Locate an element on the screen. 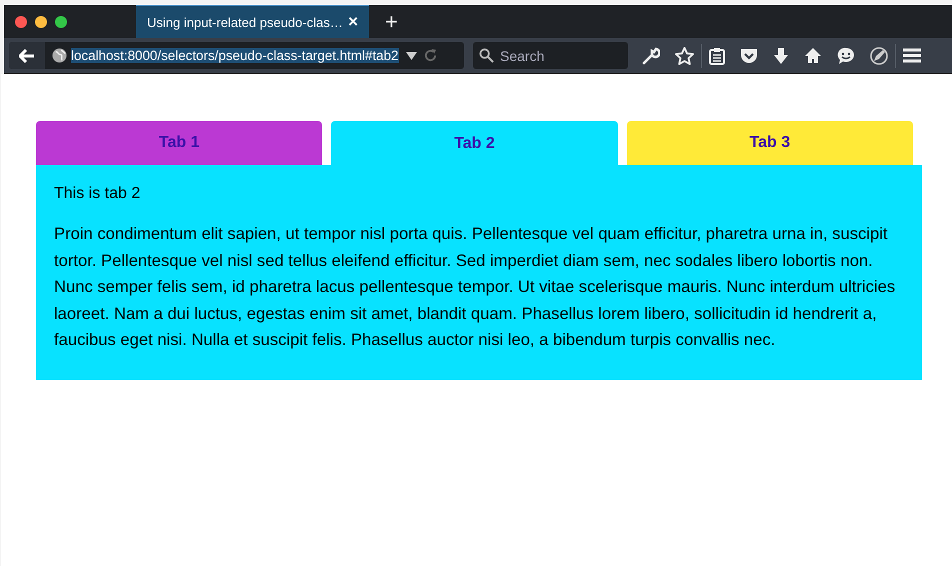 The height and width of the screenshot is (566, 952). address-bar: localhost:8000/selectors/pseudo-class-target.html#tab2 is located at coordinates (236, 55).